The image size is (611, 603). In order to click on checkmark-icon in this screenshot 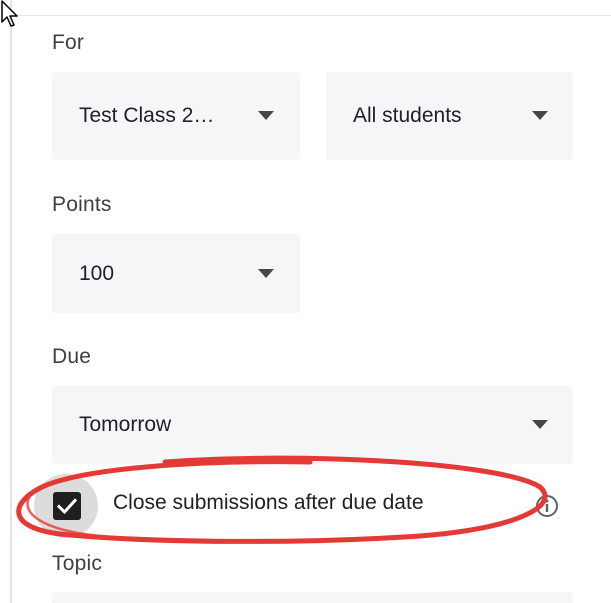, I will do `click(67, 506)`.